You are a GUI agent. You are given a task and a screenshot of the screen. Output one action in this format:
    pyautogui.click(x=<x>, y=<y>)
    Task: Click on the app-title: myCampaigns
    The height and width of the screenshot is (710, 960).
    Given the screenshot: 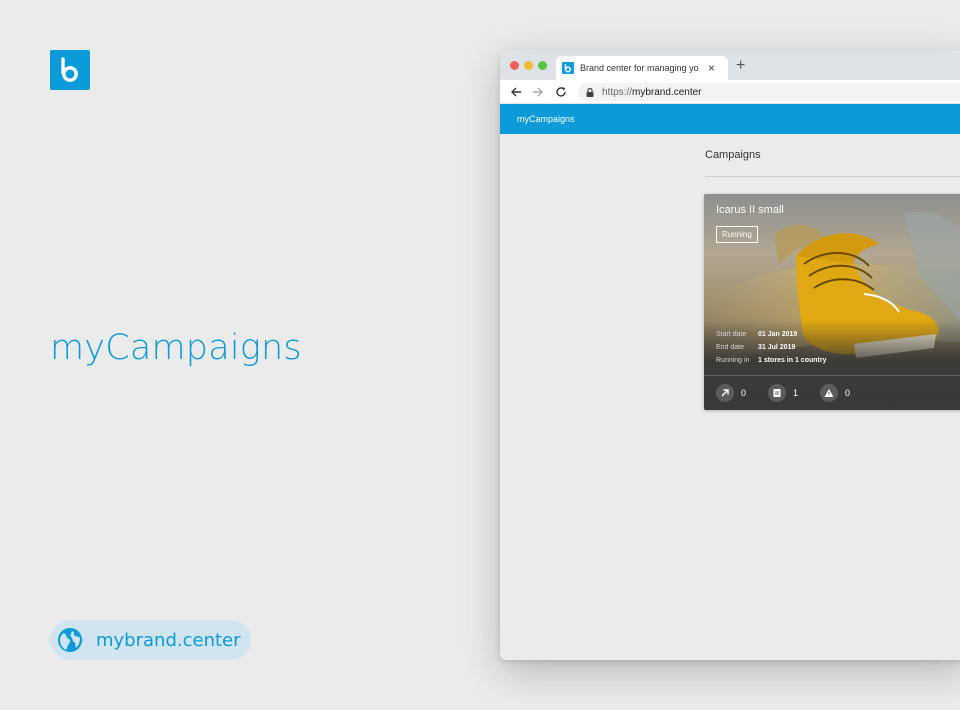 What is the action you would take?
    pyautogui.click(x=546, y=119)
    